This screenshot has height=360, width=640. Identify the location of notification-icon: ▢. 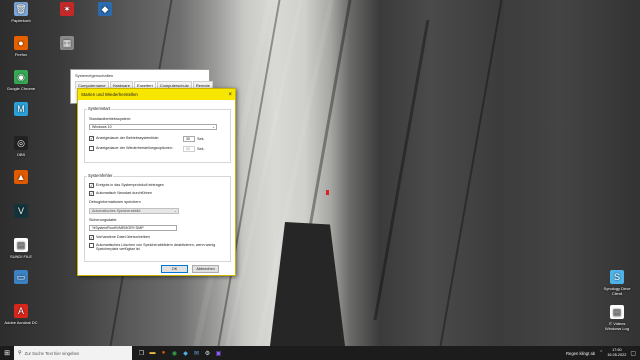
(633, 353).